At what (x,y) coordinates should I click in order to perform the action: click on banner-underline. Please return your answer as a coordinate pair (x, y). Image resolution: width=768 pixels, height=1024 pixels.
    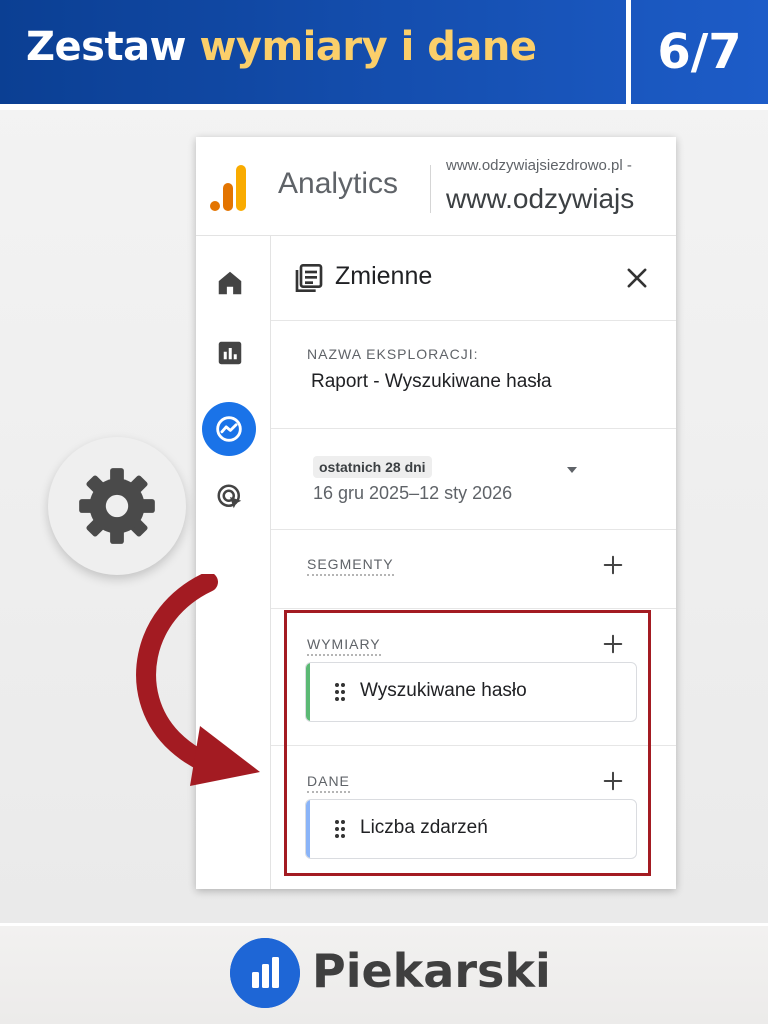
    Looking at the image, I should click on (384, 107).